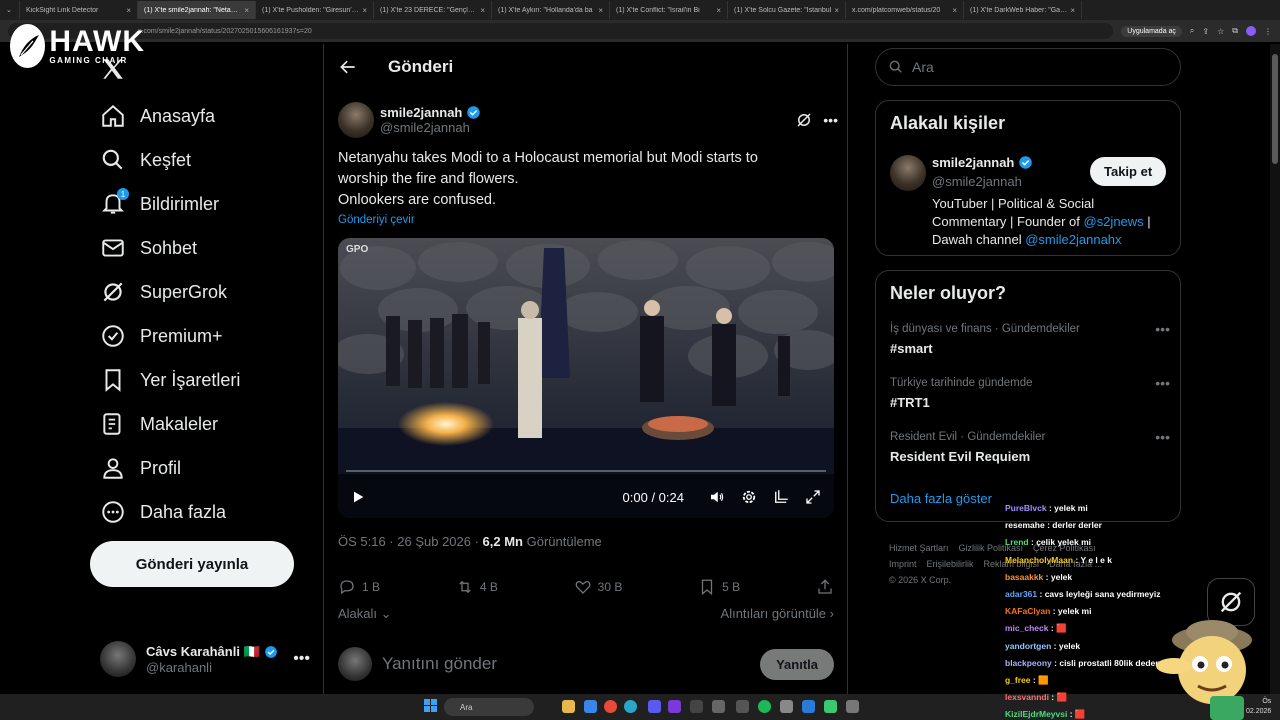 Image resolution: width=1280 pixels, height=720 pixels. I want to click on share-icon: ⇪, so click(1205, 31).